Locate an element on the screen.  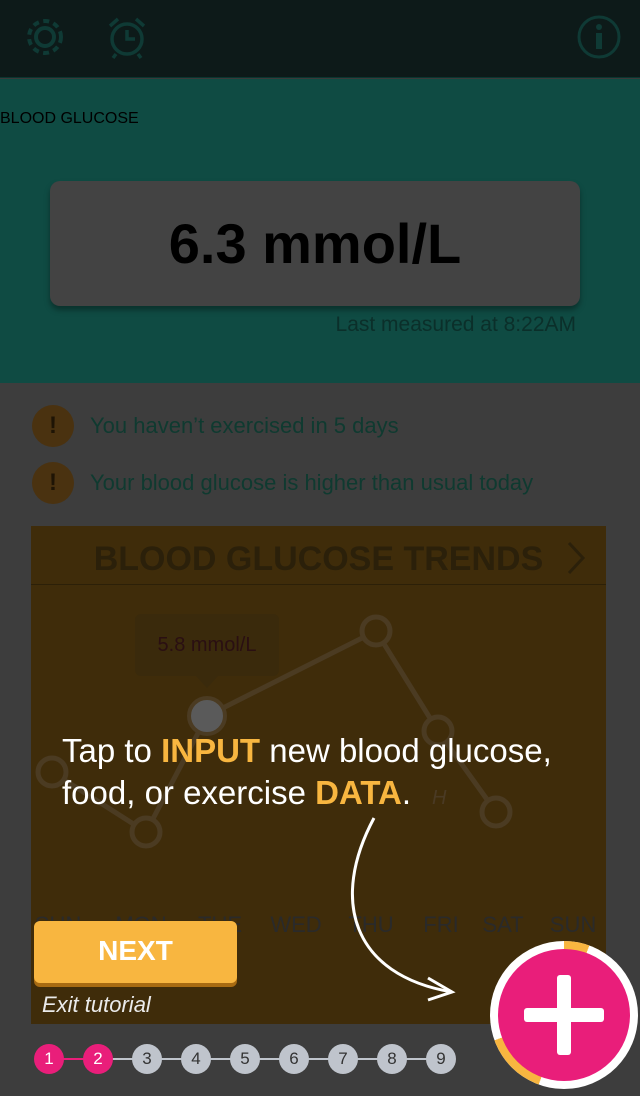
step-dot: 7 is located at coordinates (343, 1059).